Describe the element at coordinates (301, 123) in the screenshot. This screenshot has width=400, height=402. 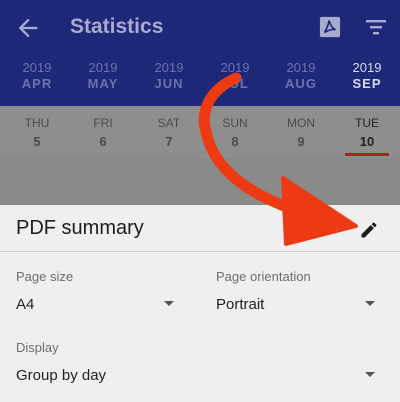
I see `day-name: MON` at that location.